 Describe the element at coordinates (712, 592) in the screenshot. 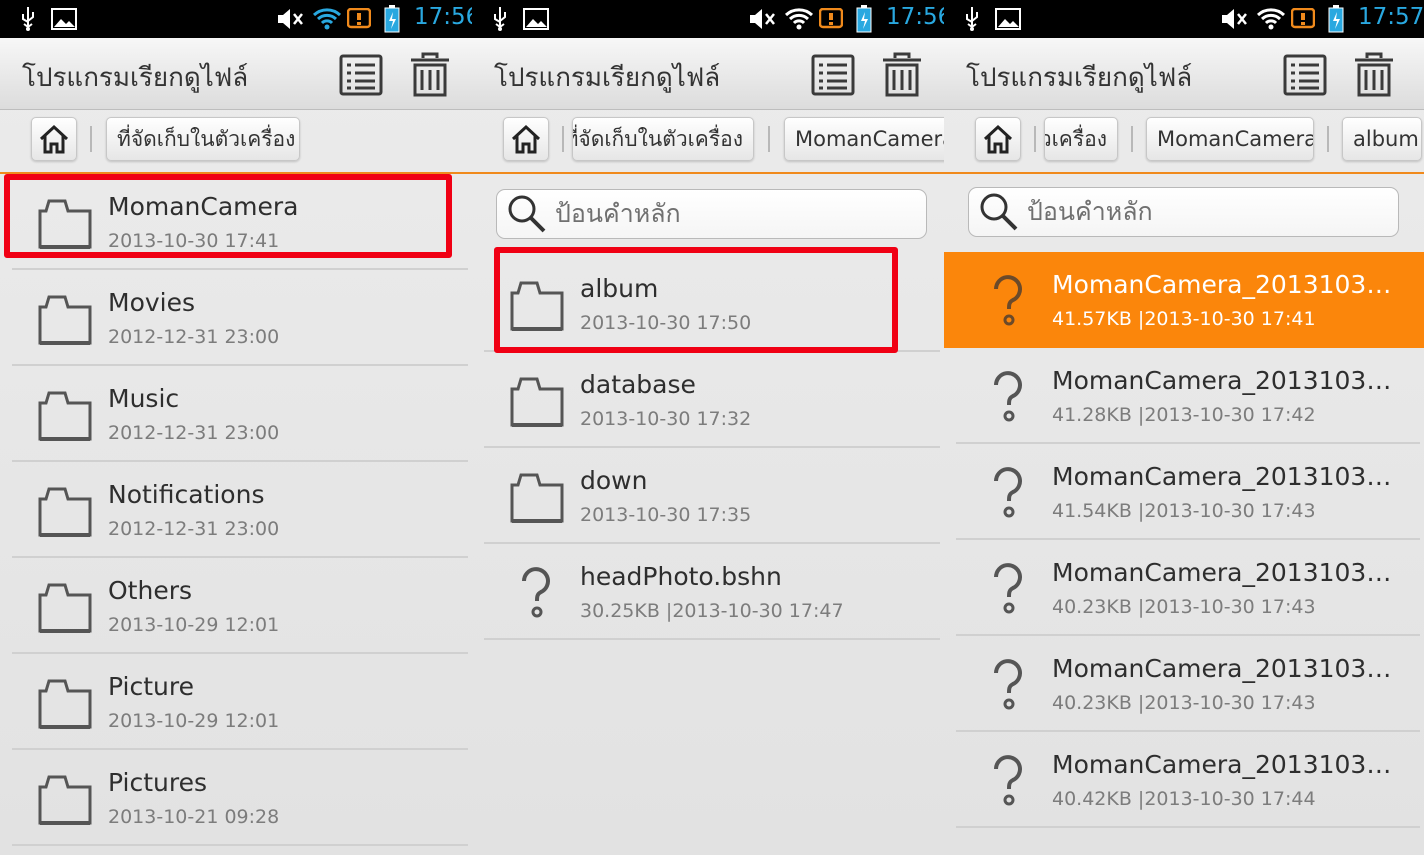

I see `list-item: headPhoto.bshn 30.25KB |2013-10-30 17:47` at that location.